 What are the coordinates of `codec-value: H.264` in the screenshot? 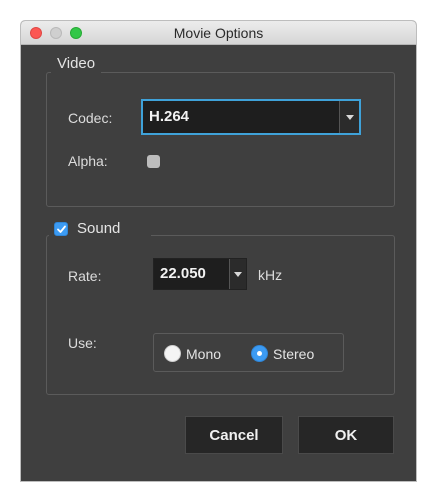 It's located at (169, 116).